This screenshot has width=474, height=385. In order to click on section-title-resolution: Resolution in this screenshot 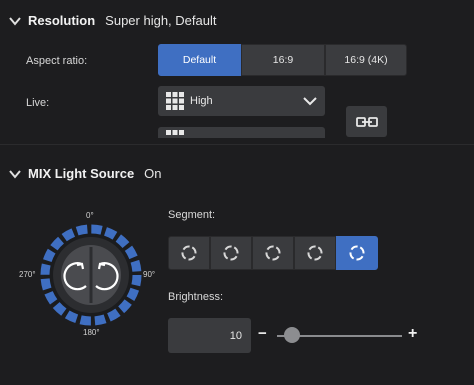, I will do `click(62, 20)`.